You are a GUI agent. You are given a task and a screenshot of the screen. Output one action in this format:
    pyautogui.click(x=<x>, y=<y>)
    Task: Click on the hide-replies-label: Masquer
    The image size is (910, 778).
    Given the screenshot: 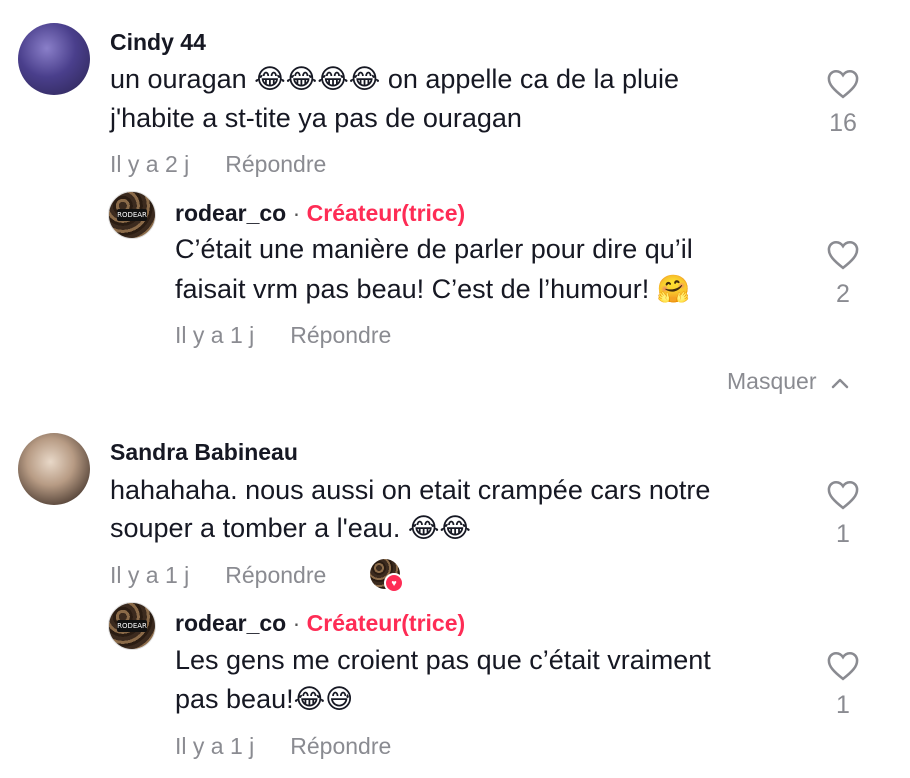 What is the action you would take?
    pyautogui.click(x=772, y=381)
    